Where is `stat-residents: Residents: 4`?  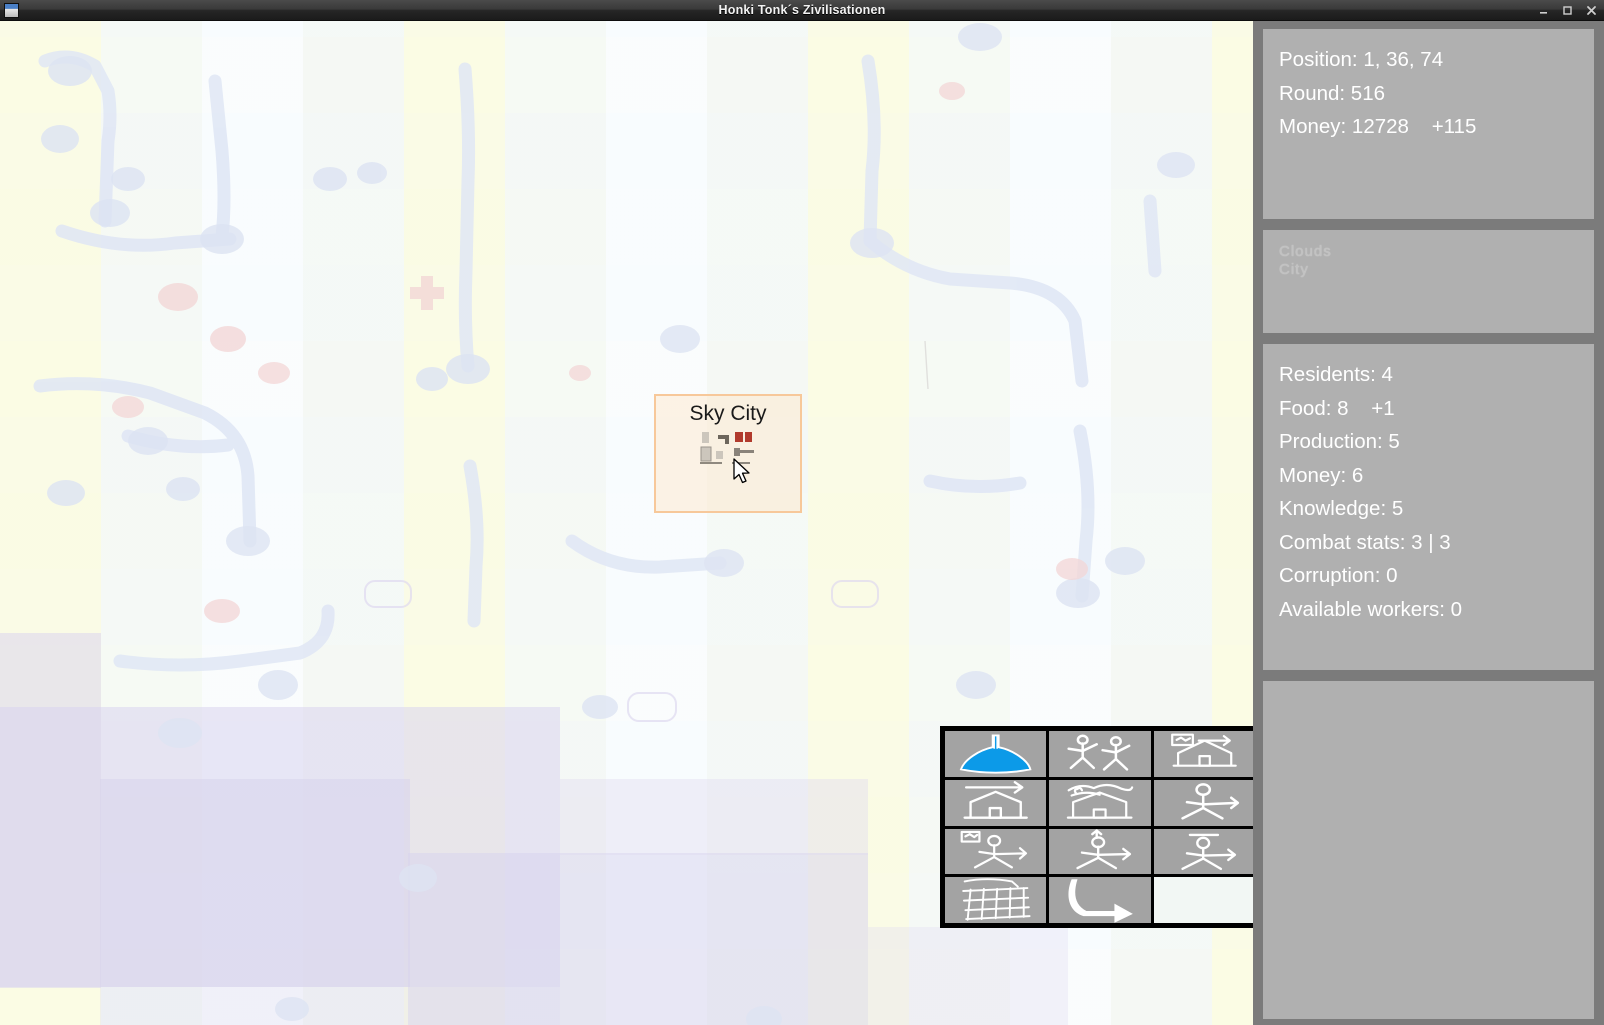 stat-residents: Residents: 4 is located at coordinates (1336, 374).